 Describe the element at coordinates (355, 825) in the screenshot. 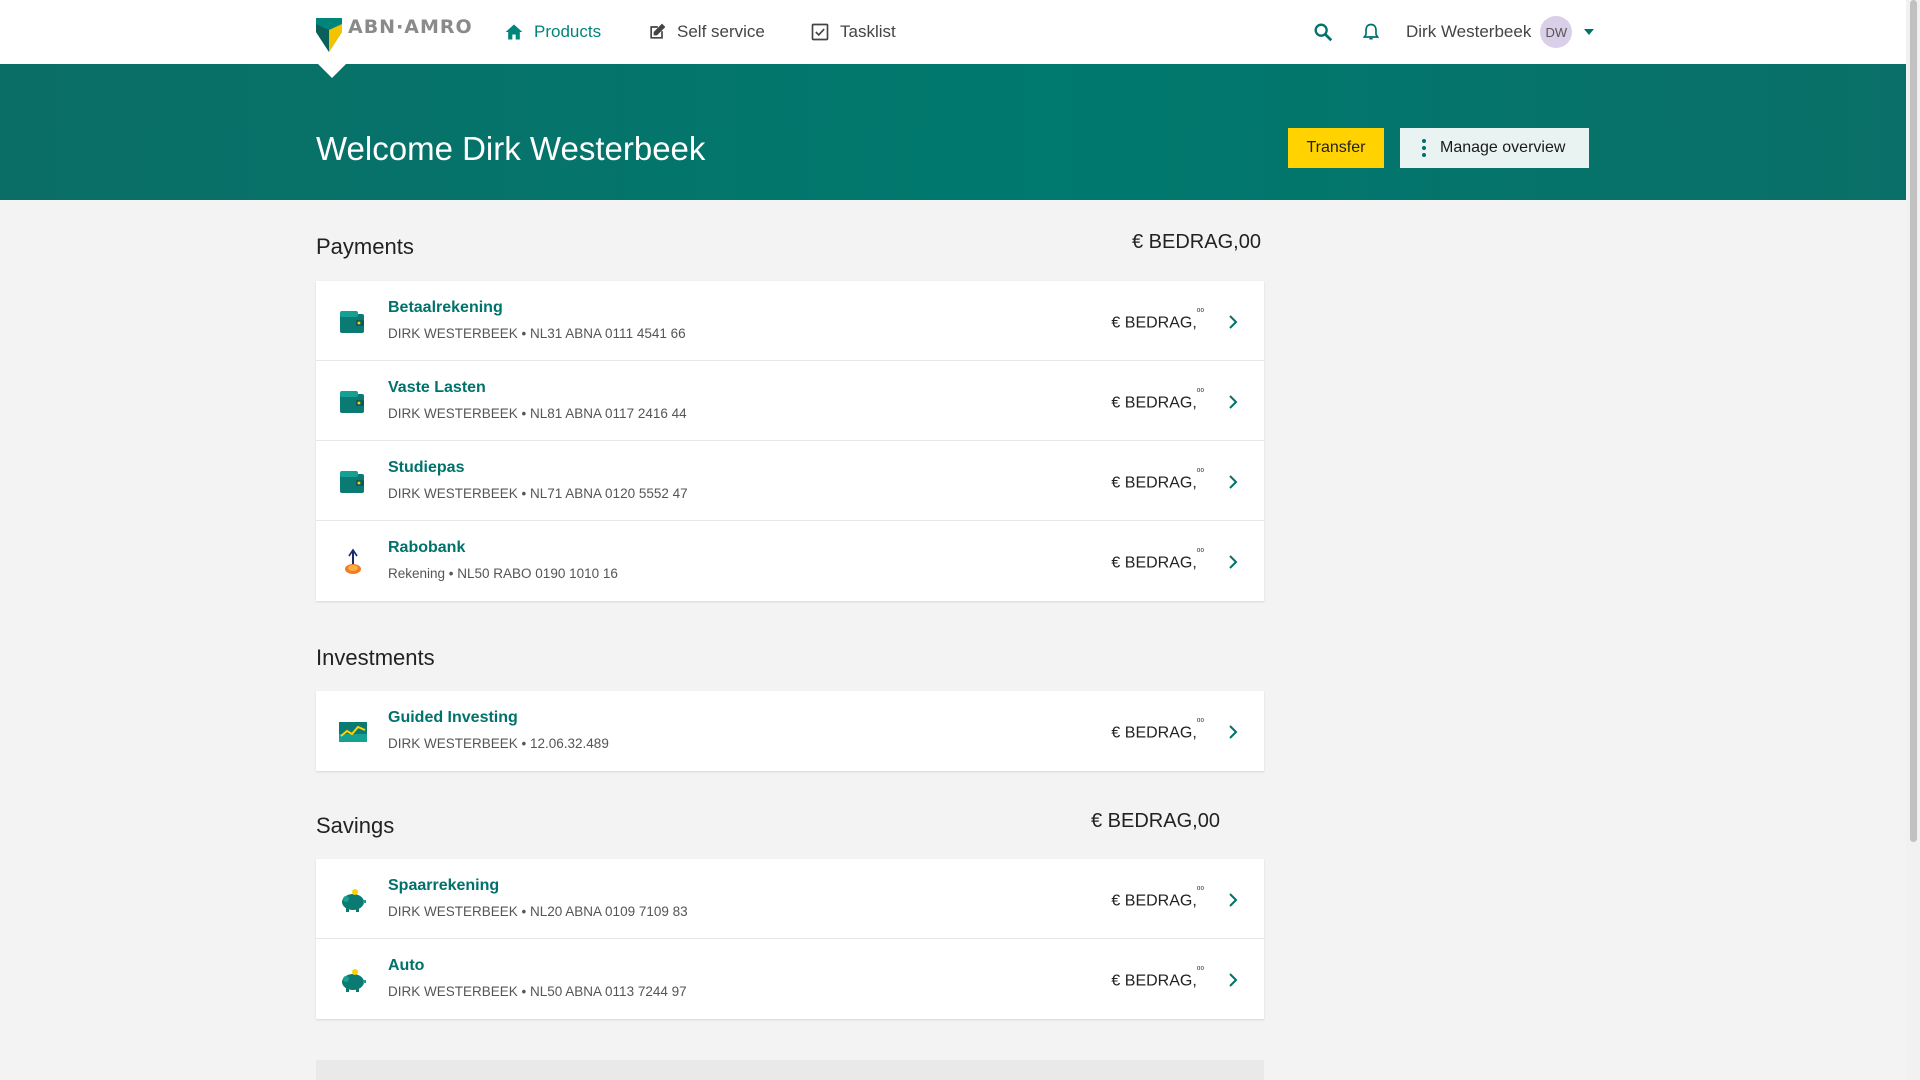

I see `savings-heading: Savings` at that location.